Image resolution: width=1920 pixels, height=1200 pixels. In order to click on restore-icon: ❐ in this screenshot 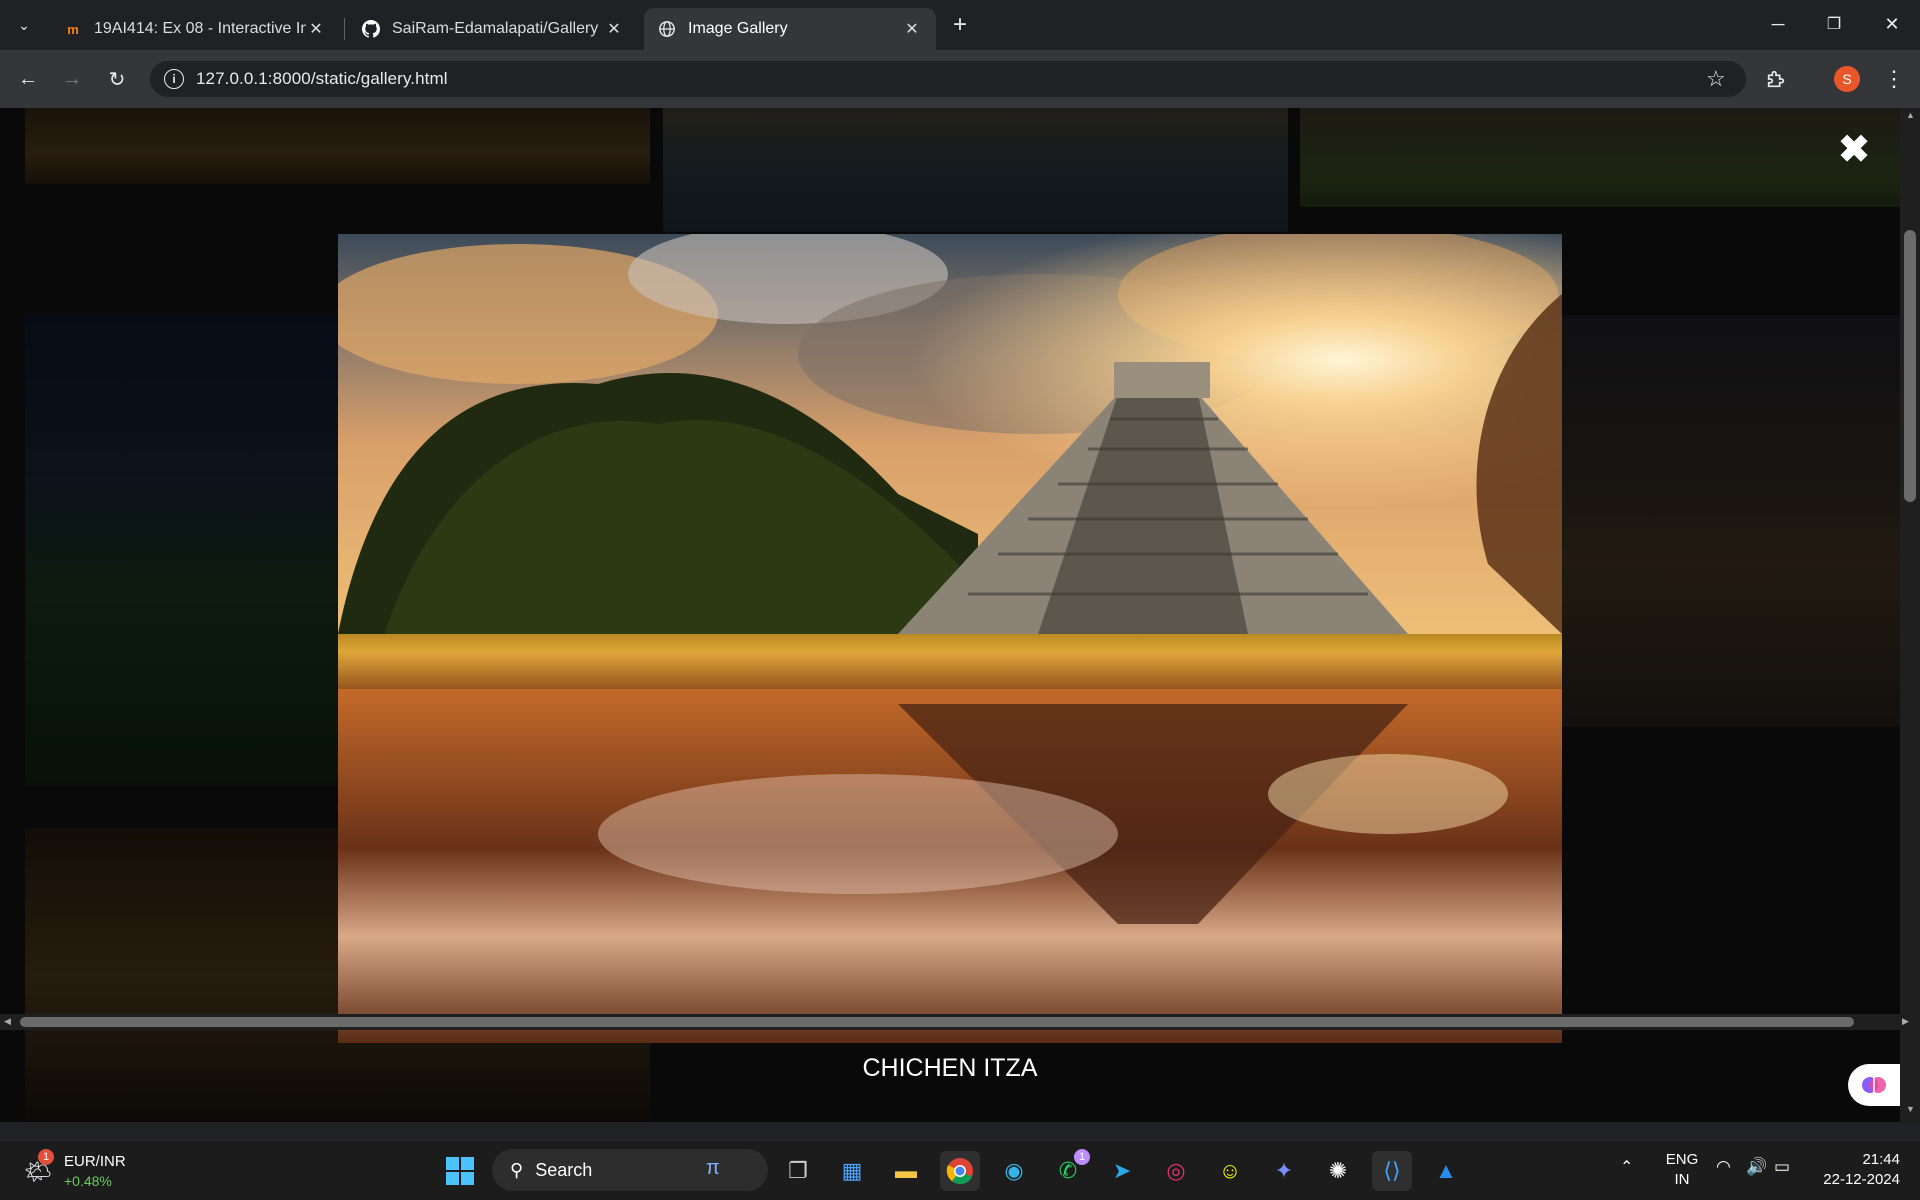, I will do `click(1834, 24)`.